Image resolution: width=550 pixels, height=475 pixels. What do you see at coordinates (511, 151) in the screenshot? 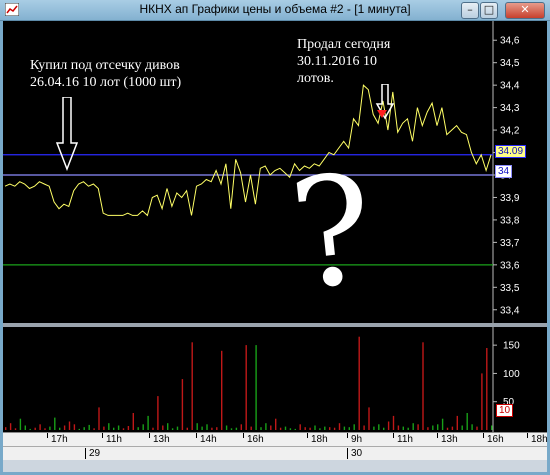
I see `current-price-badge: 34.09` at bounding box center [511, 151].